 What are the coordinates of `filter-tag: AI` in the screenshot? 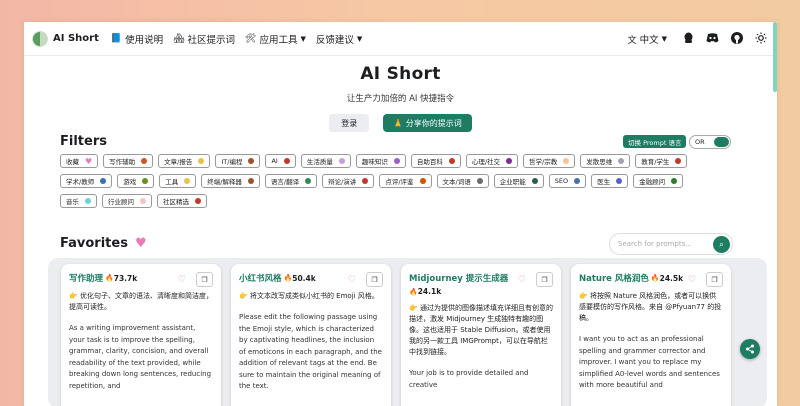 It's located at (280, 161).